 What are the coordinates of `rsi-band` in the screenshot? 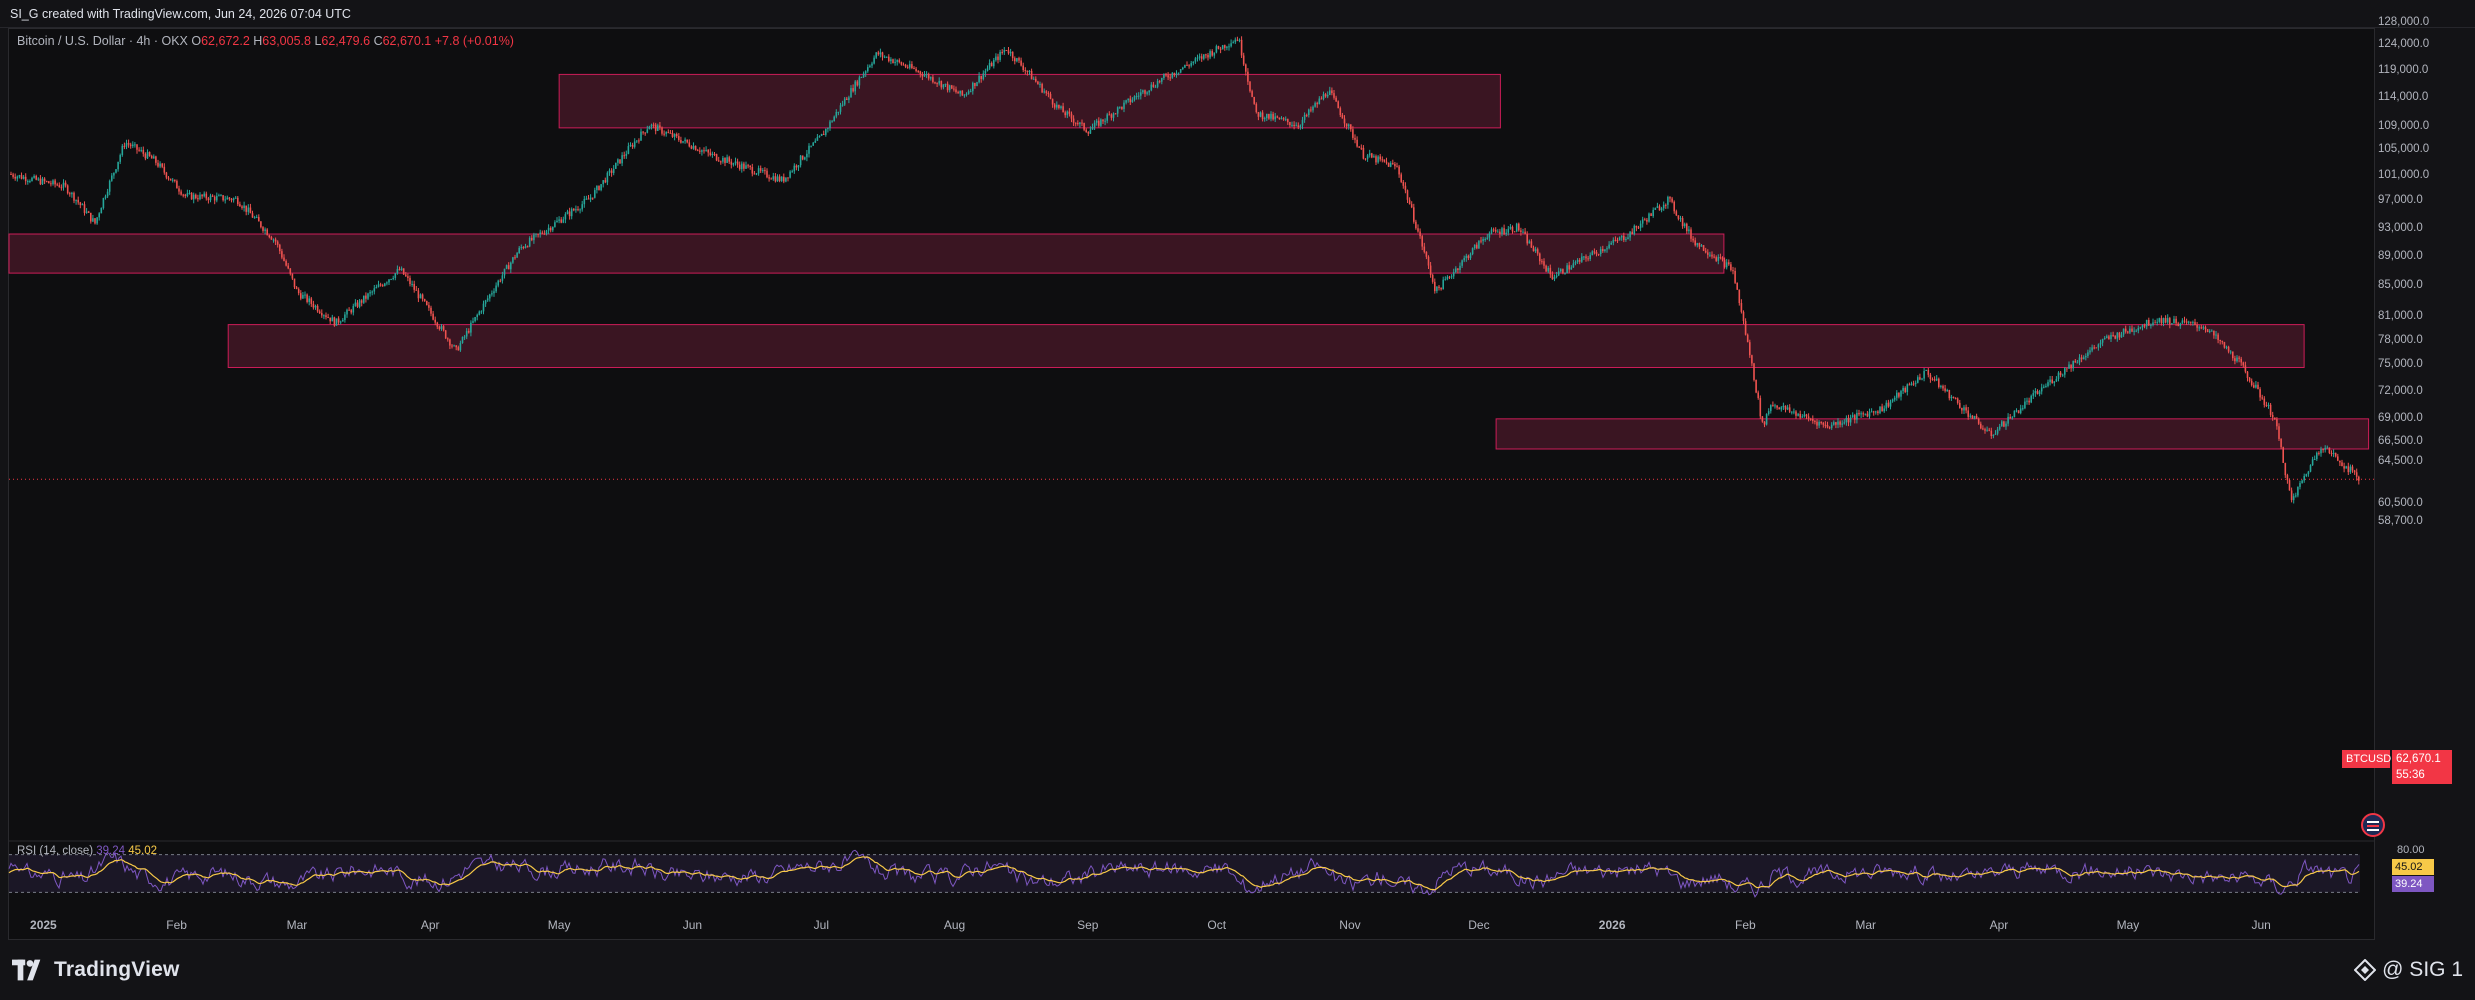 It's located at (1184, 873).